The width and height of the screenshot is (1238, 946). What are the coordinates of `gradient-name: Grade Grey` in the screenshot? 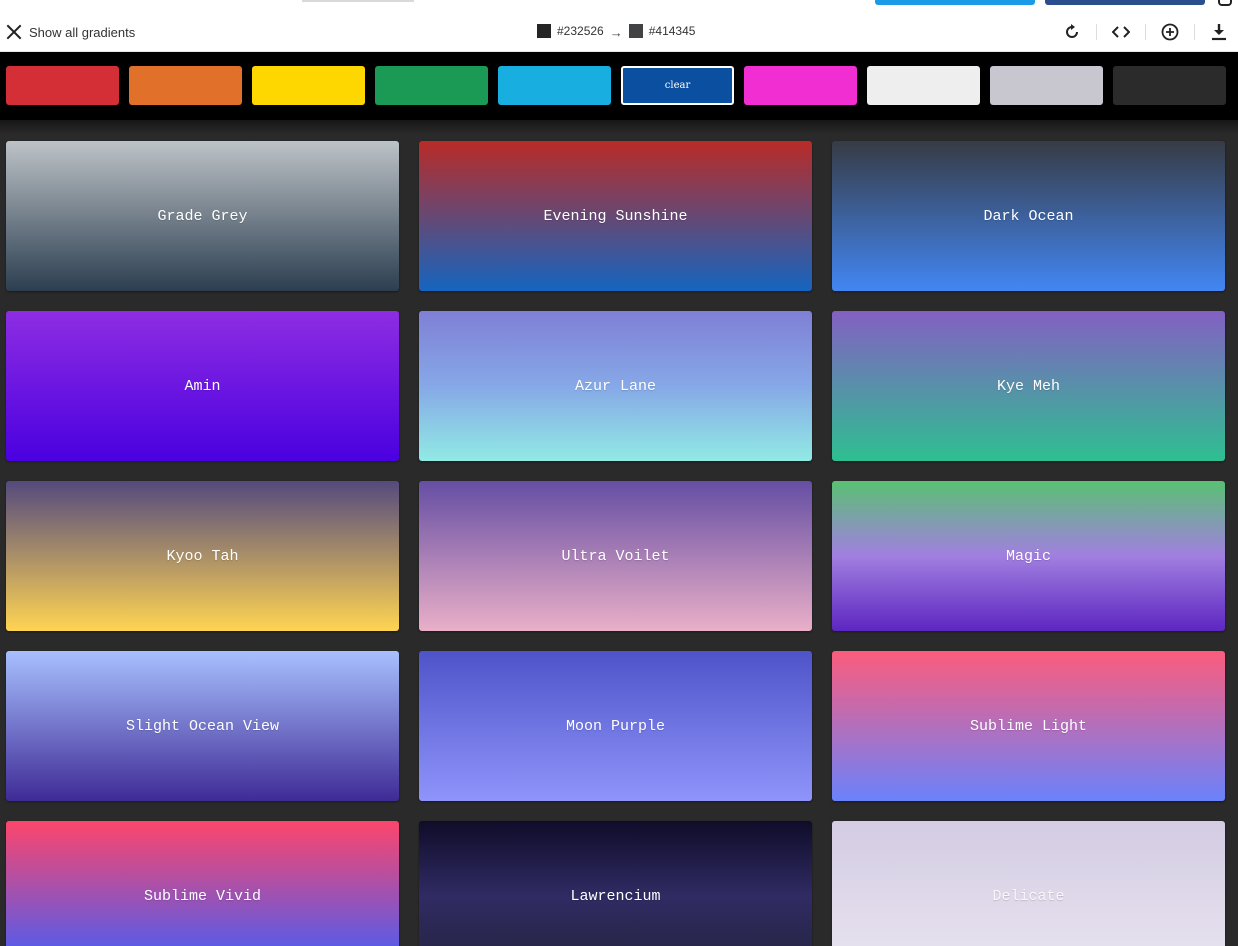 It's located at (202, 216).